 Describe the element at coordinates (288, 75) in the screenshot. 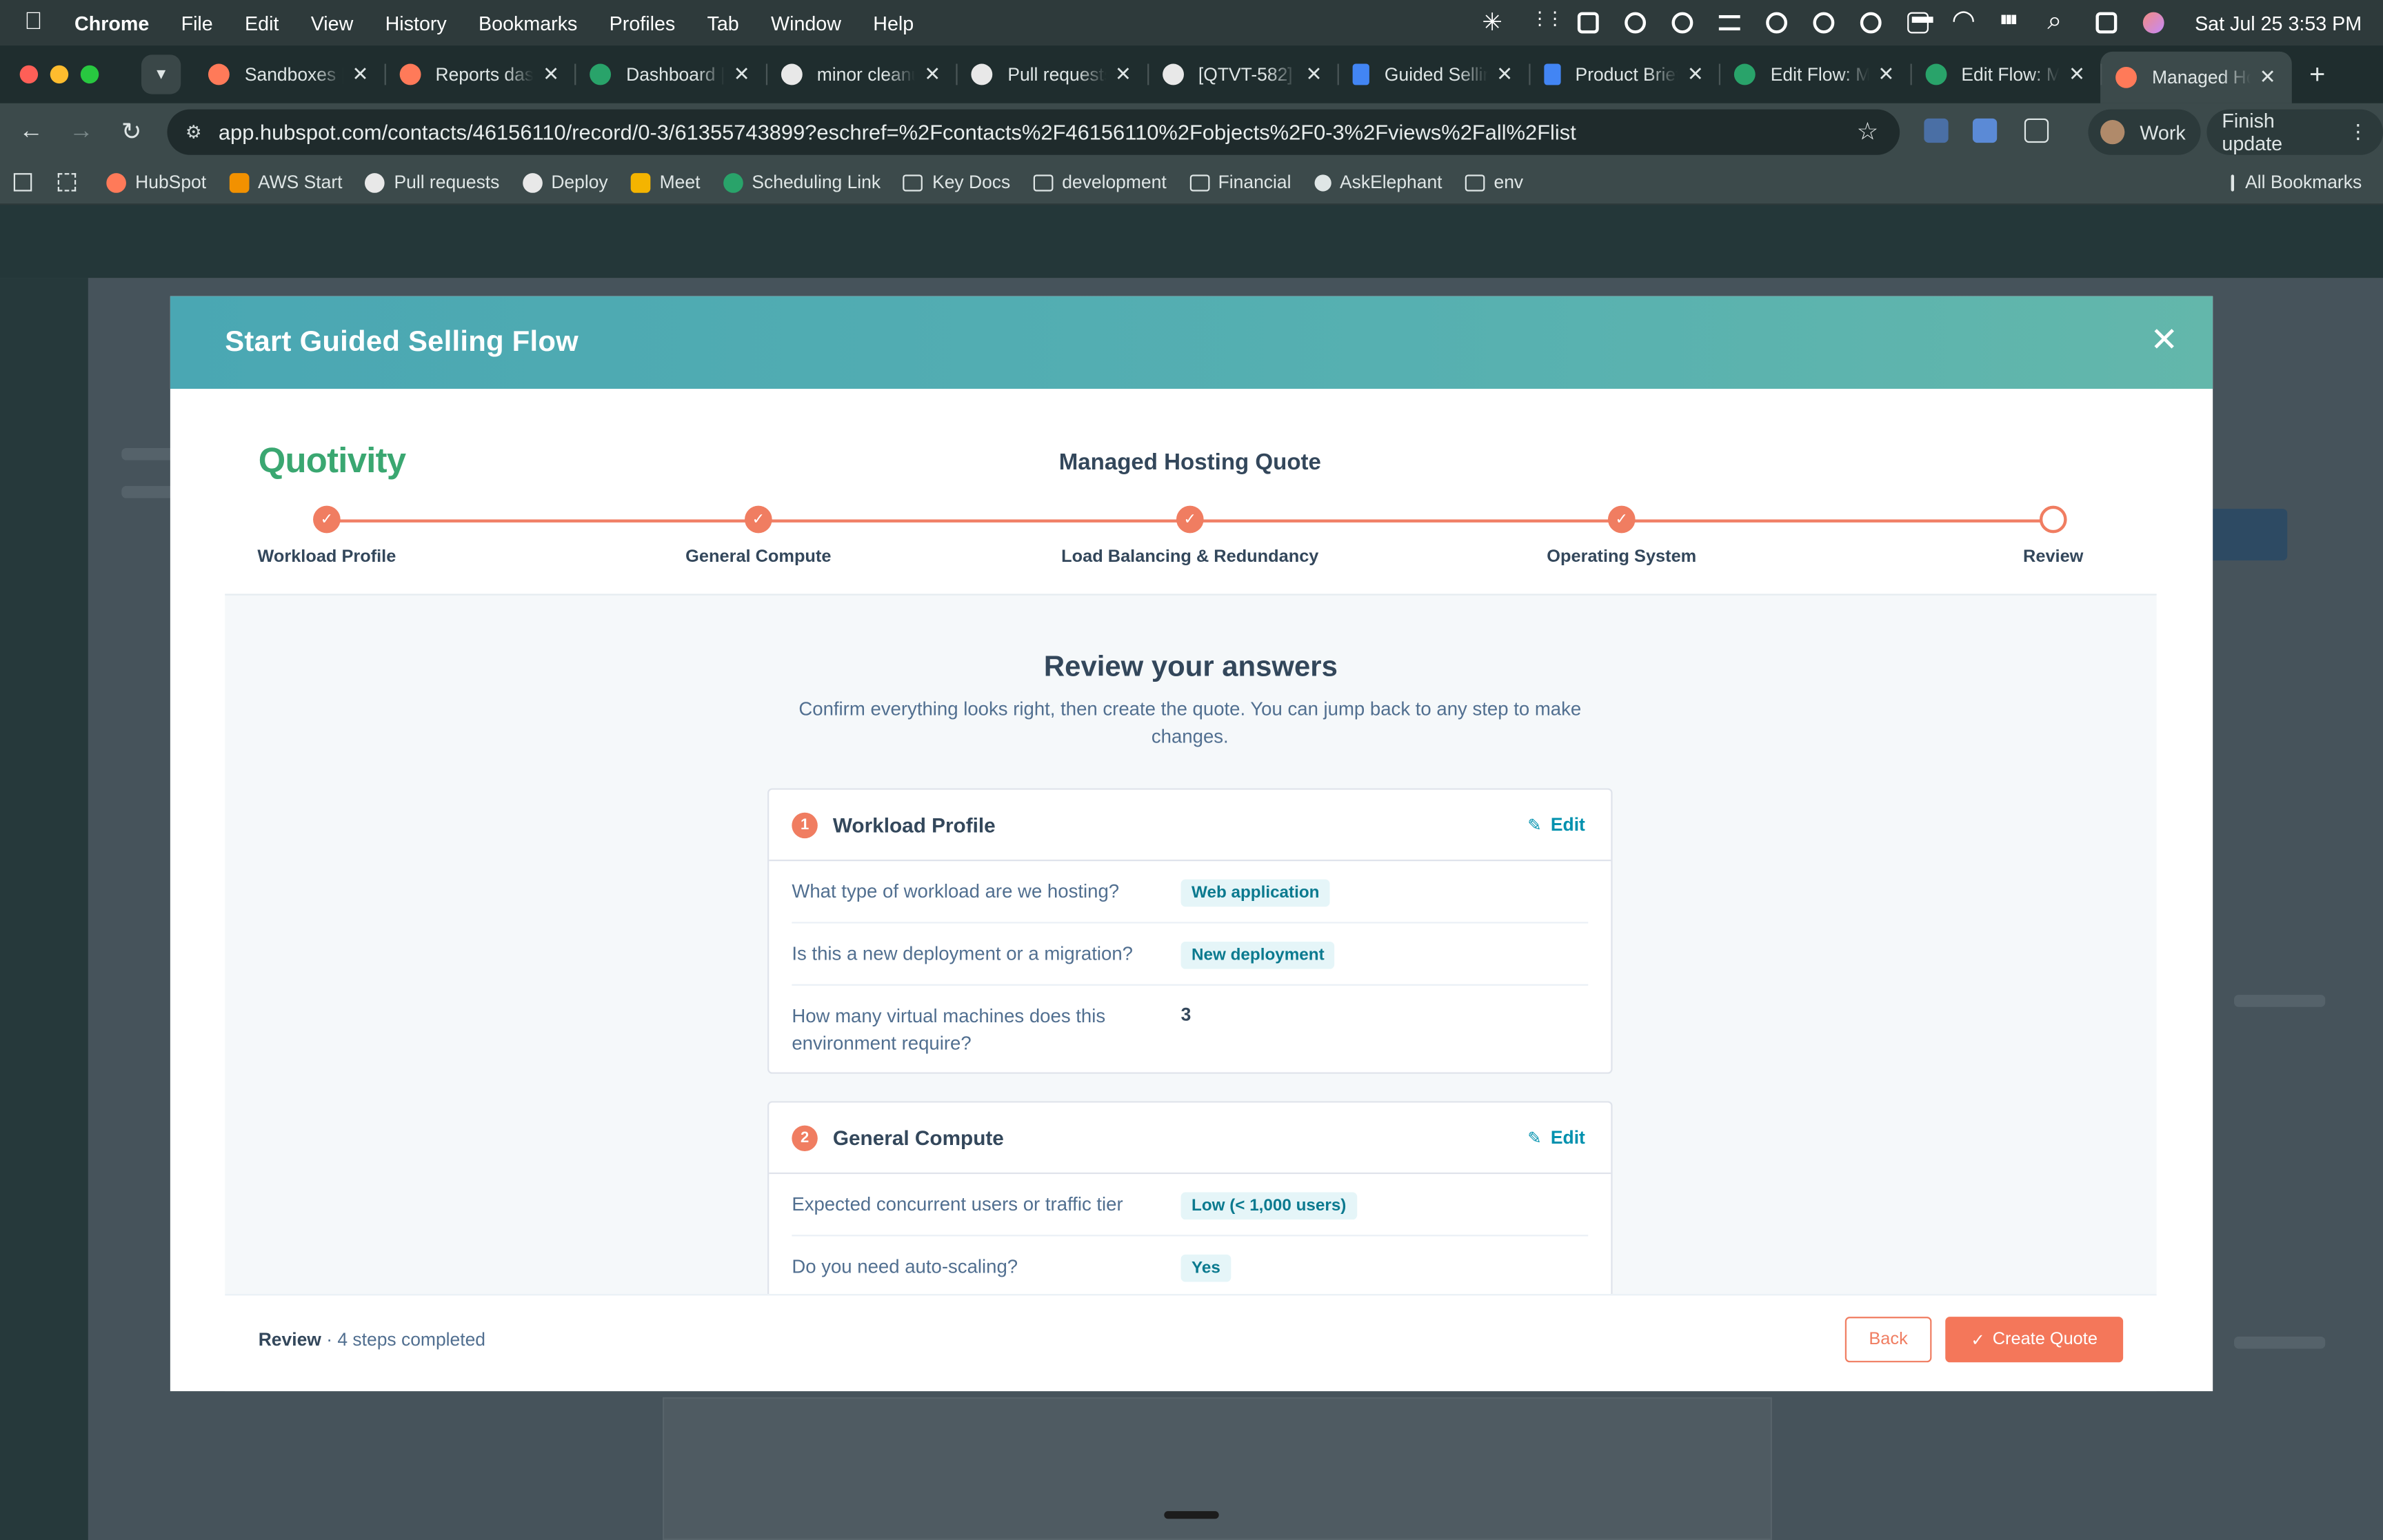

I see `browser-tab: Sandboxes | HubSpot ✕` at that location.